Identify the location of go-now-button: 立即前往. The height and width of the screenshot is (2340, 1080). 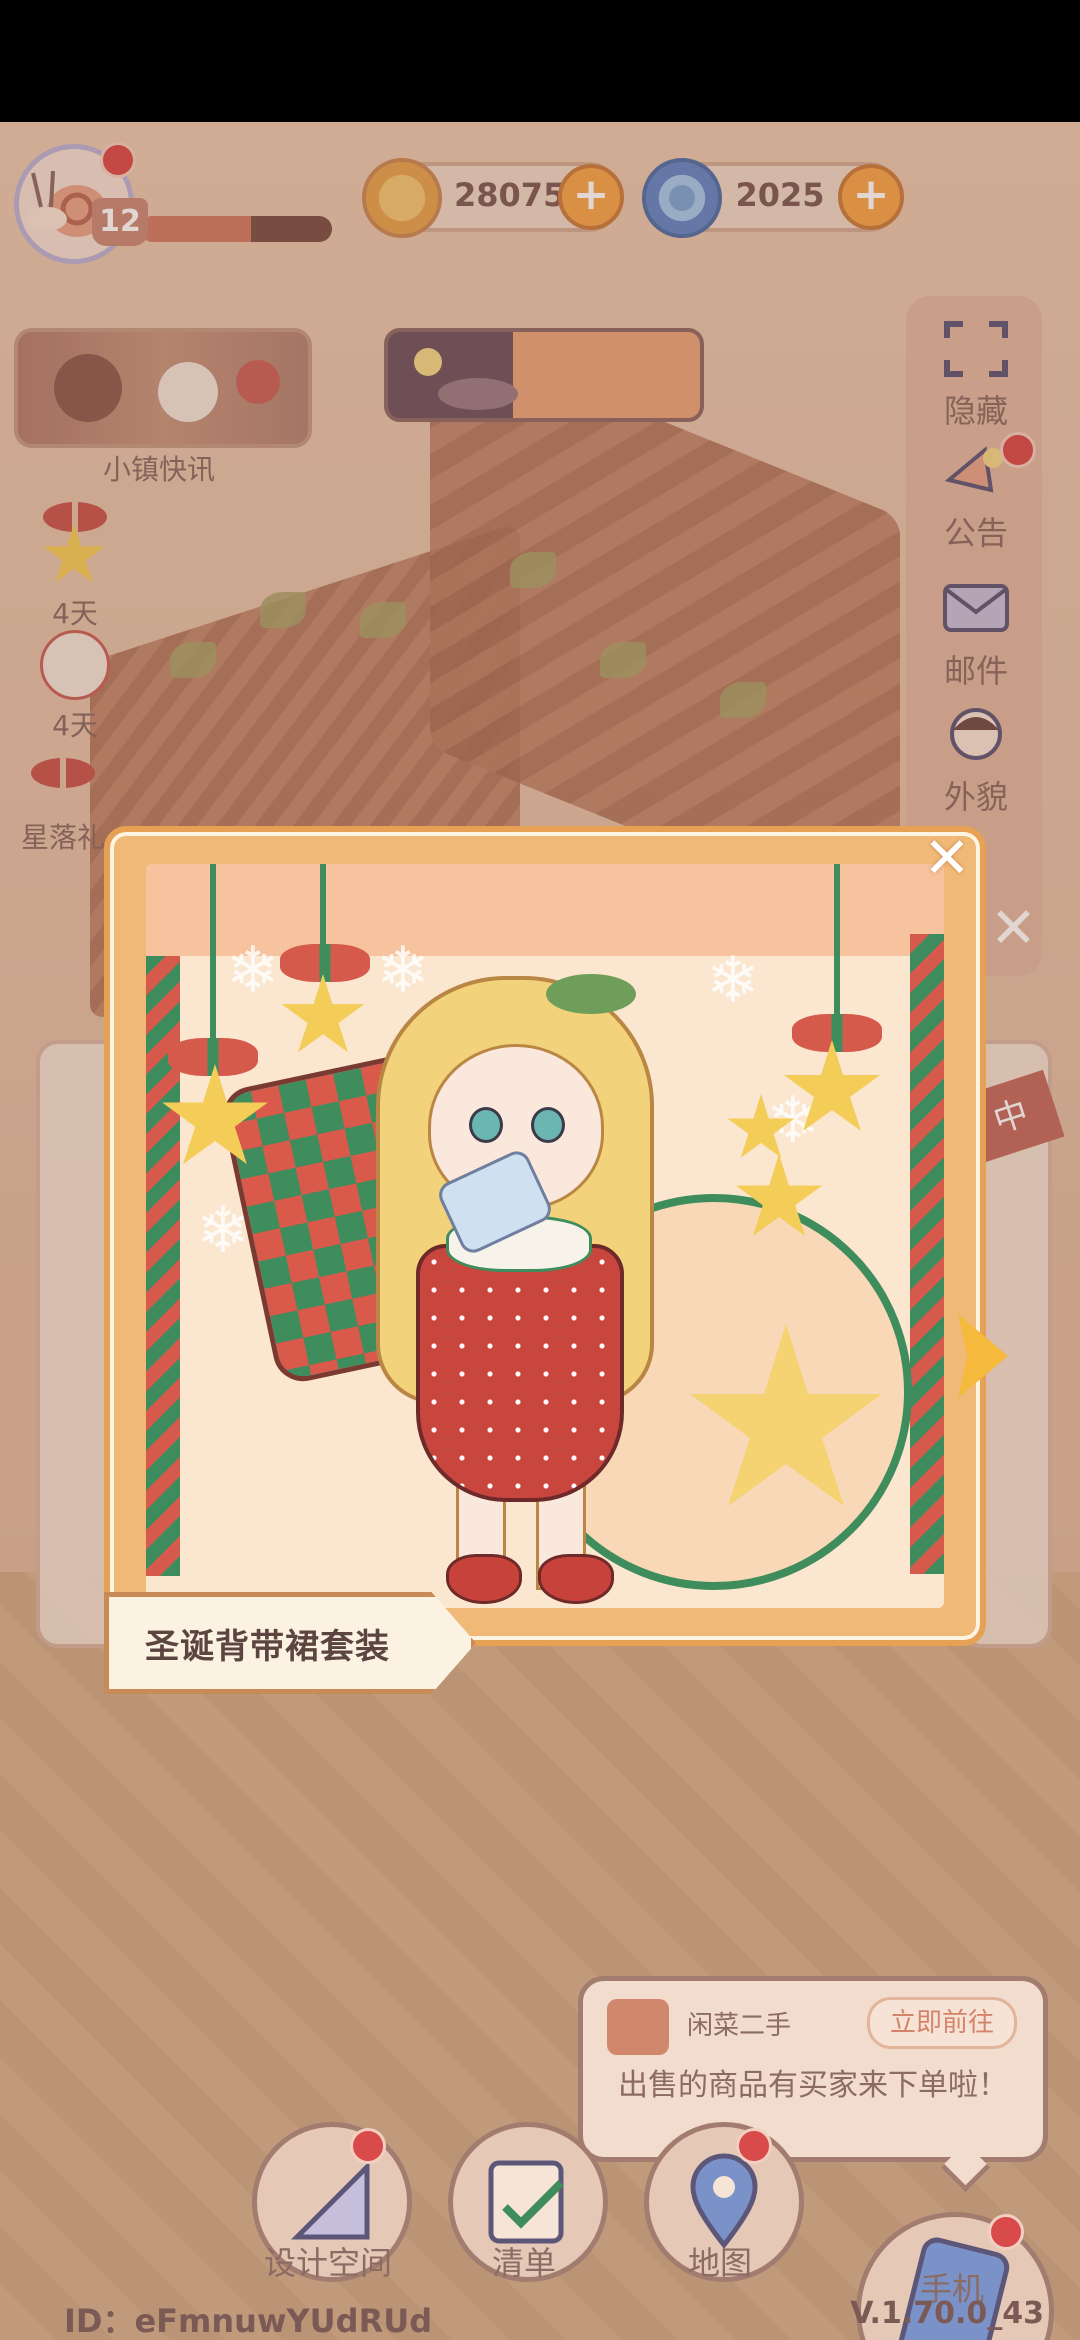
(942, 2023).